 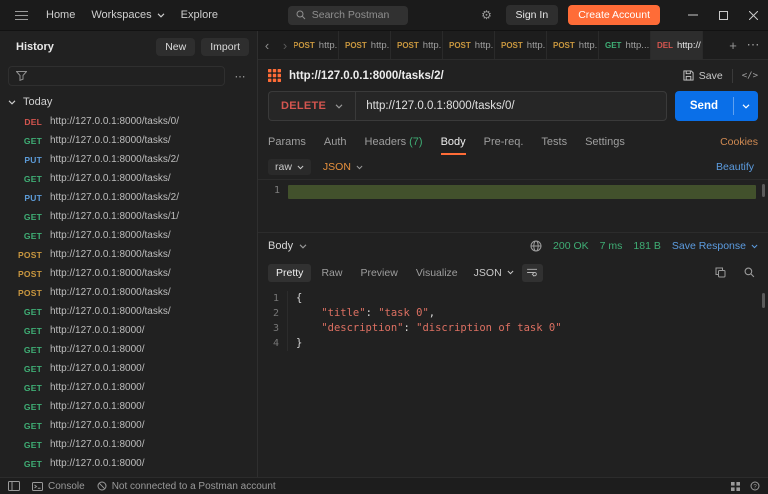 I want to click on response-tab: Preview, so click(x=378, y=273).